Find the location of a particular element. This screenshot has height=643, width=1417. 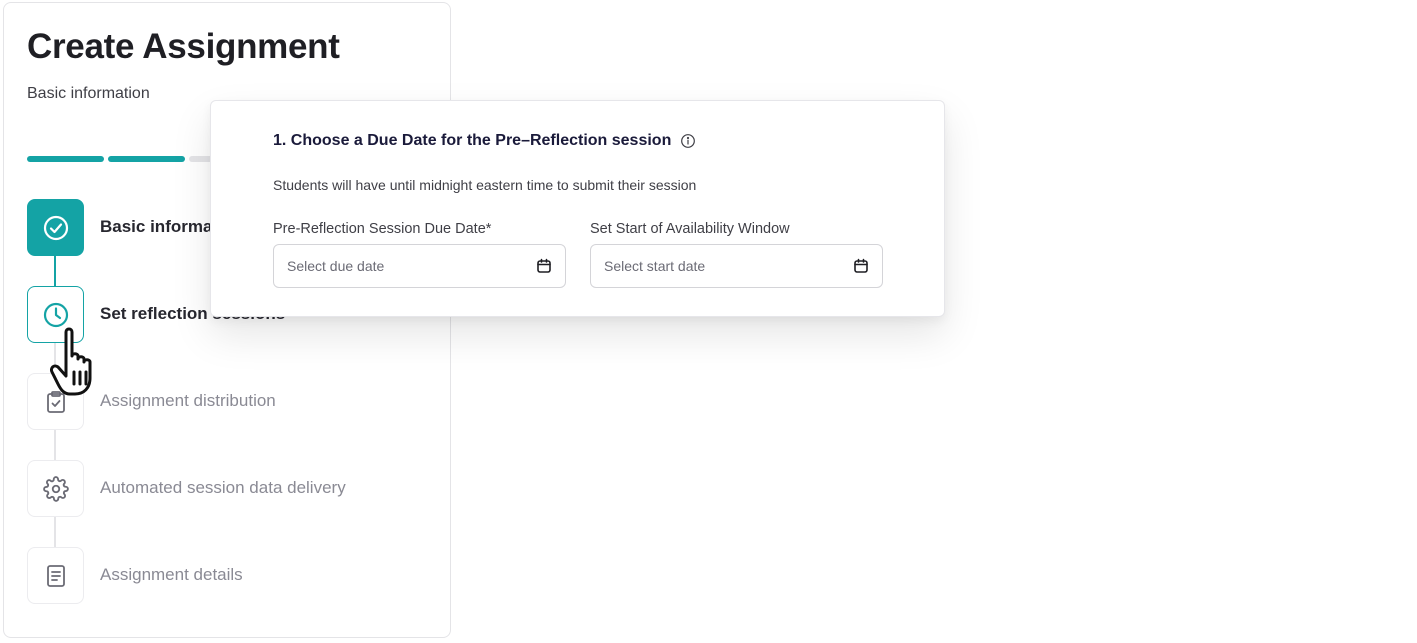

gear-icon is located at coordinates (55, 488).